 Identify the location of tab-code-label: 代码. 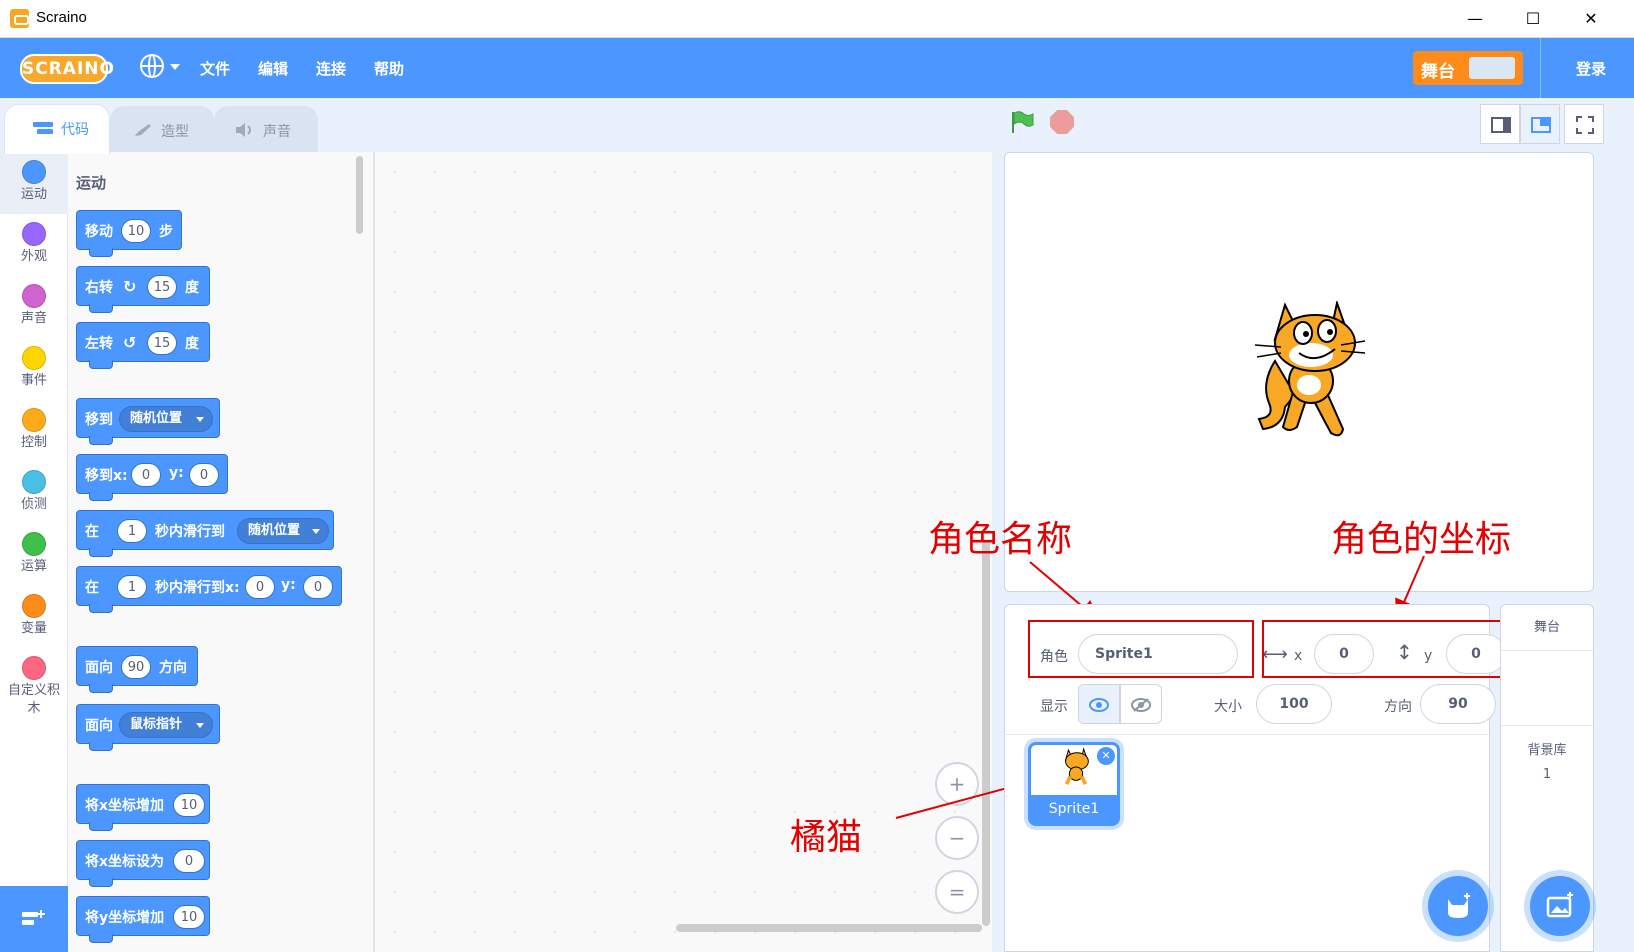
(75, 130).